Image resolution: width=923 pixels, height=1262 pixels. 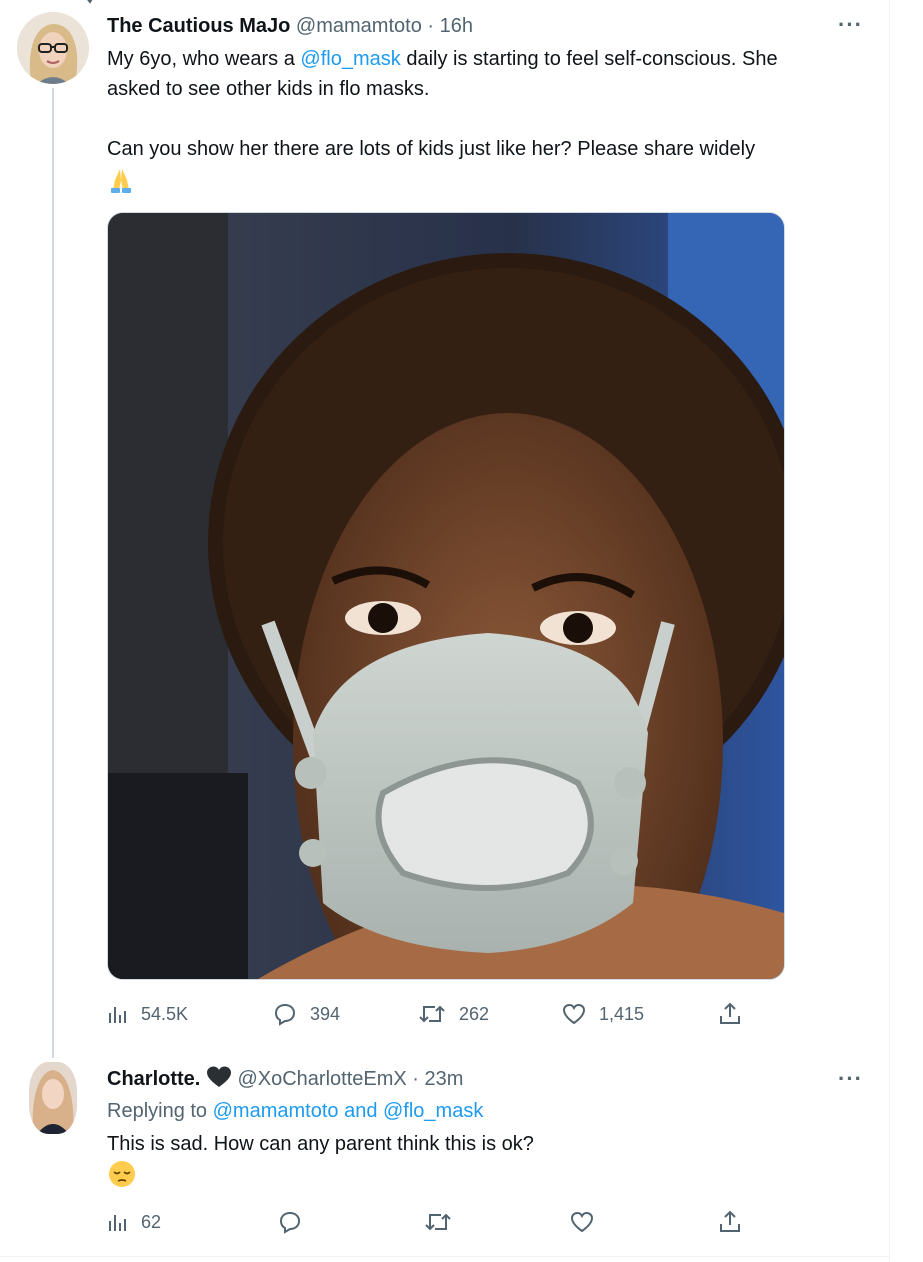 What do you see at coordinates (444, 1079) in the screenshot?
I see `reply-timestamp: 23m` at bounding box center [444, 1079].